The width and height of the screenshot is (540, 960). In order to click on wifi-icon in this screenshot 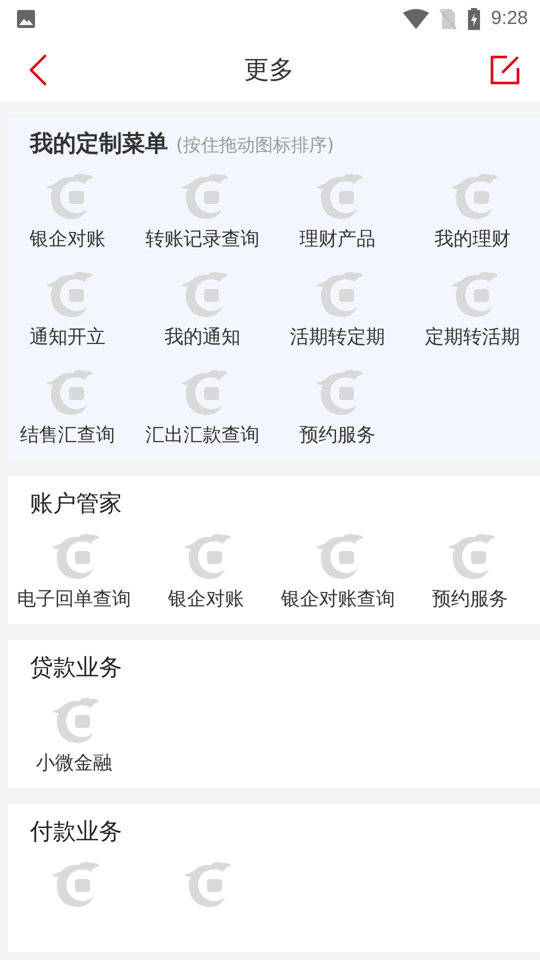, I will do `click(416, 18)`.